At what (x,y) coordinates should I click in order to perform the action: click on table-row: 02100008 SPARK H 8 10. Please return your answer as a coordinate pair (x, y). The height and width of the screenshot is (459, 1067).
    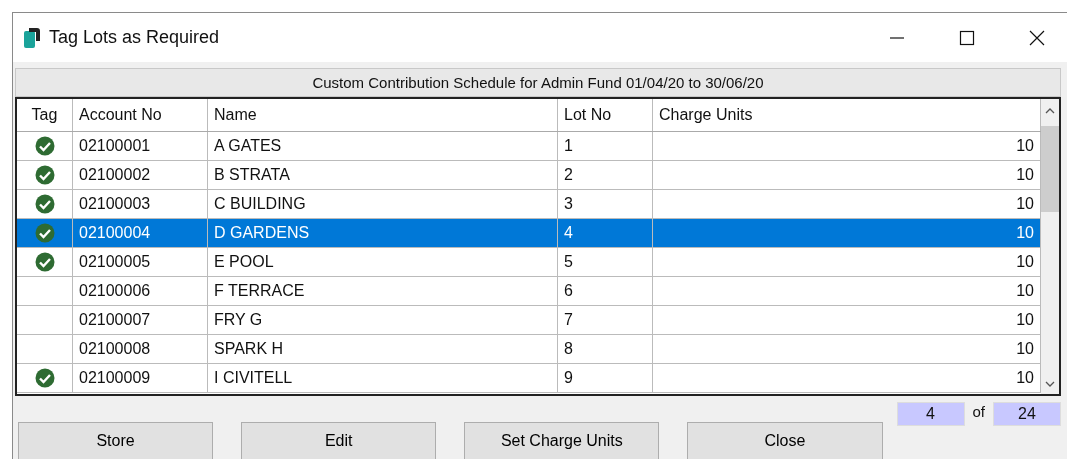
    Looking at the image, I should click on (529, 349).